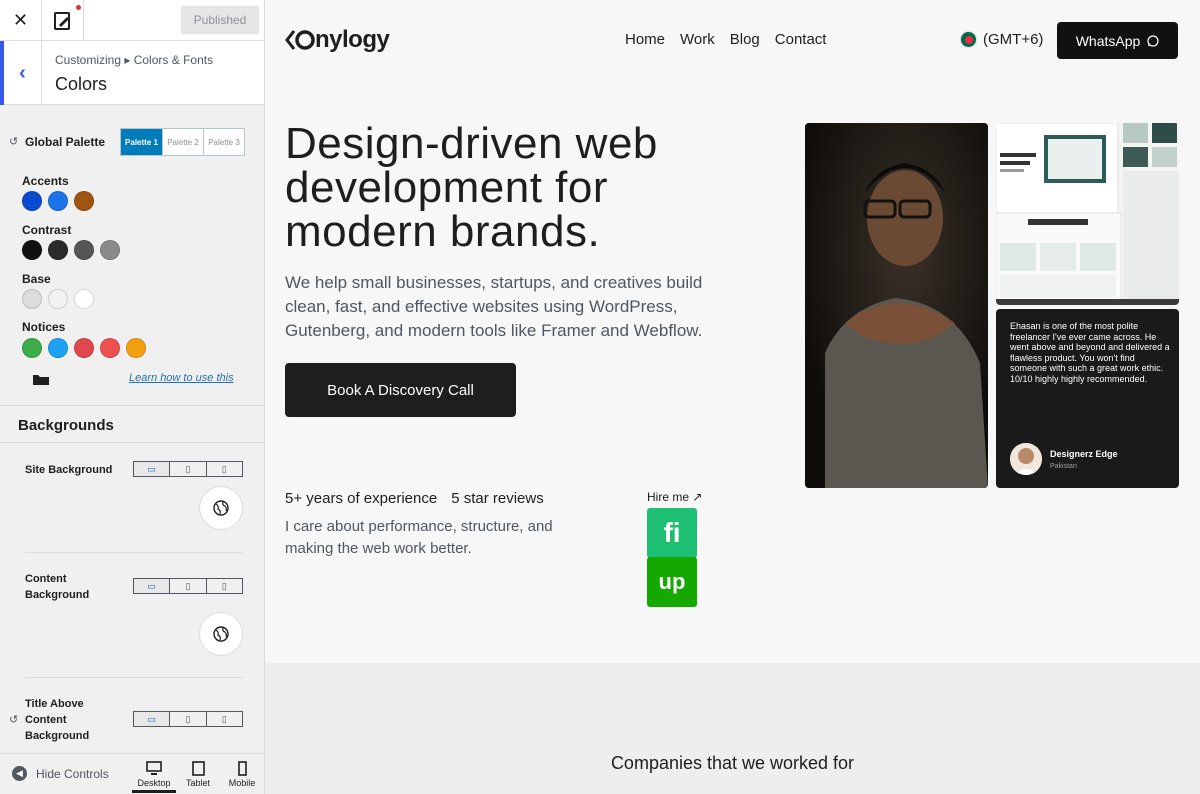 The height and width of the screenshot is (794, 1200). What do you see at coordinates (132, 20) in the screenshot?
I see `customizer-header: ✕ Published` at bounding box center [132, 20].